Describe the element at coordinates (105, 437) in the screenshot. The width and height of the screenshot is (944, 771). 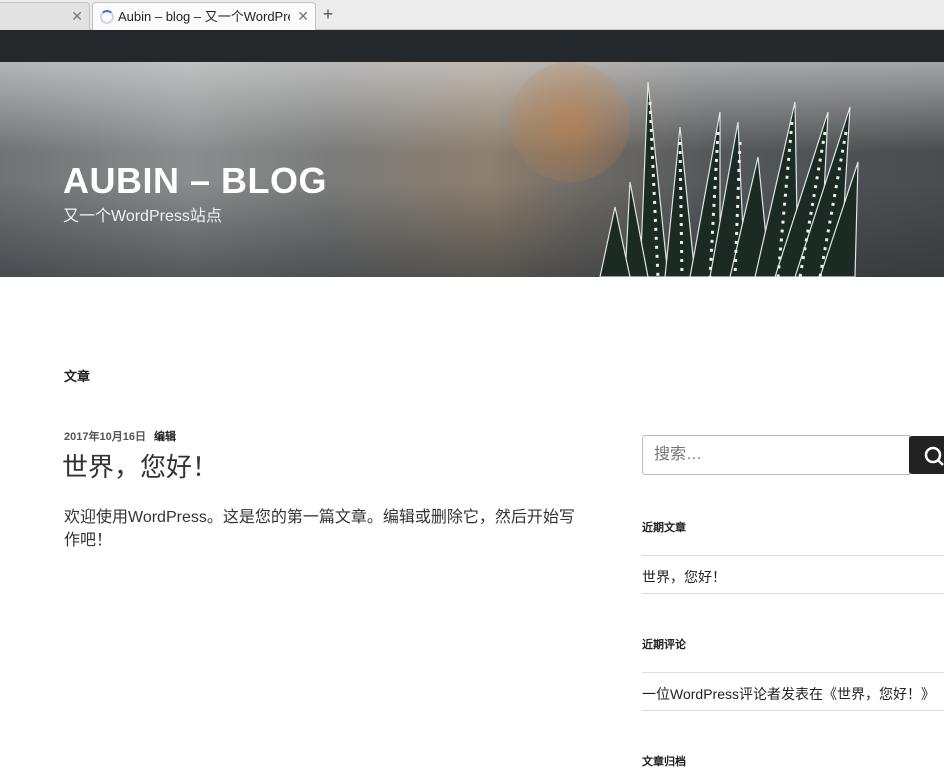
I see `post-date-link: 2017年10月16日` at that location.